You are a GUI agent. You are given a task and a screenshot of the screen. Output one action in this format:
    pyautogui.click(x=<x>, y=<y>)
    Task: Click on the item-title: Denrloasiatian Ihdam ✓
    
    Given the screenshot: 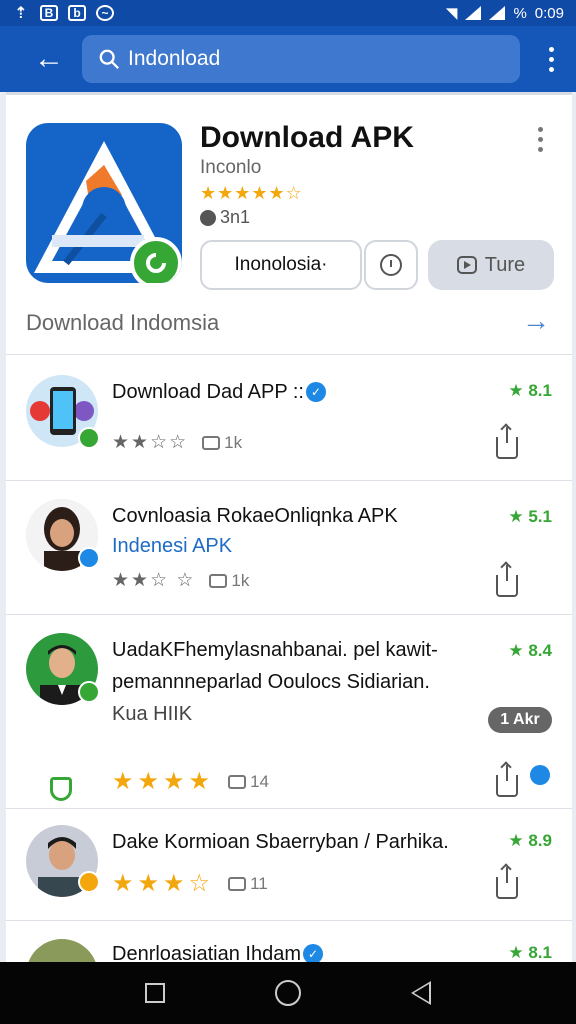 What is the action you would take?
    pyautogui.click(x=217, y=950)
    